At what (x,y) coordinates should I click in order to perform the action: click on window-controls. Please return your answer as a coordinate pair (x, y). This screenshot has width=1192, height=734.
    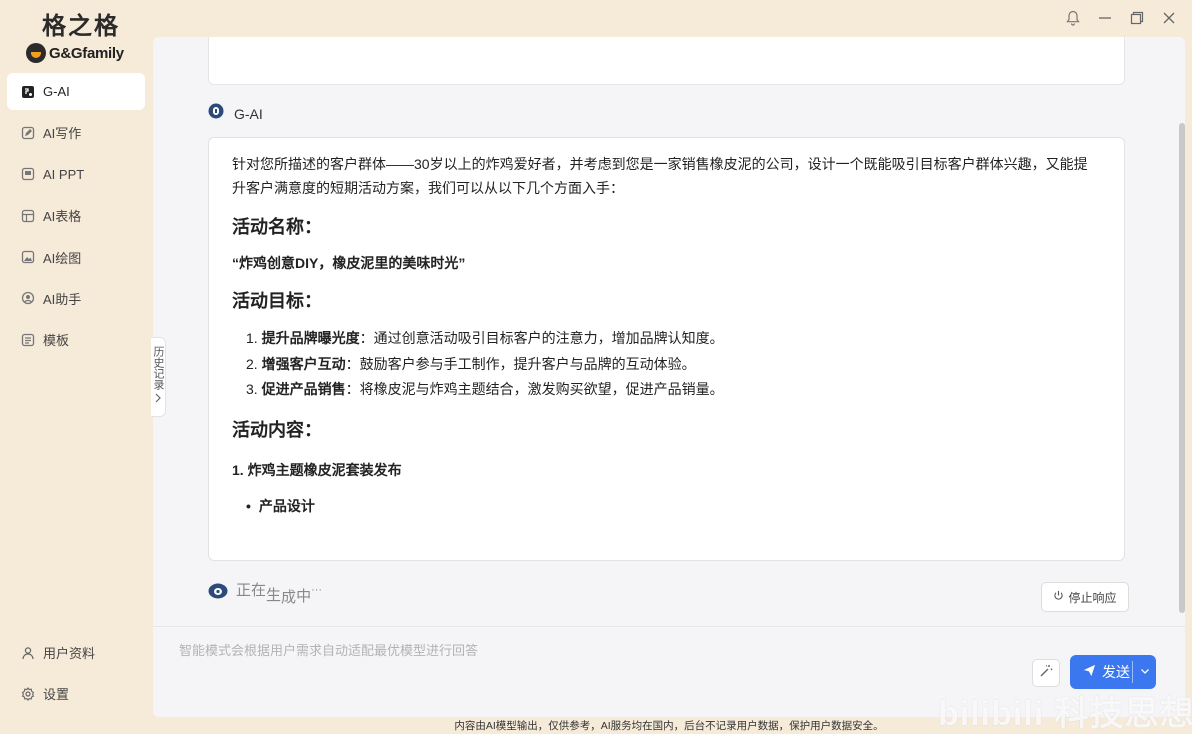
    Looking at the image, I should click on (1121, 18).